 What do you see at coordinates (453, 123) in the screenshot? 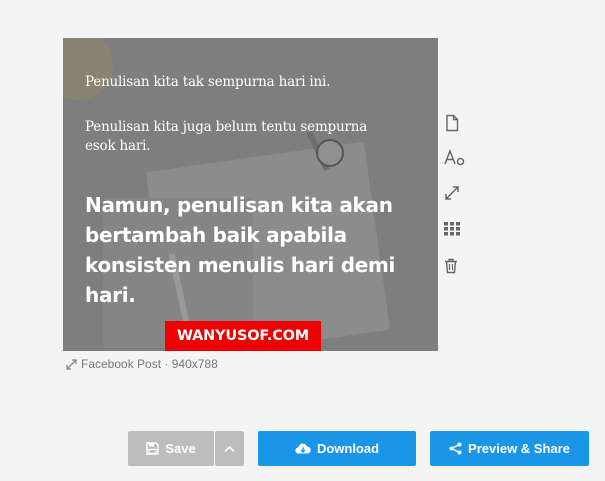
I see `page-icon` at bounding box center [453, 123].